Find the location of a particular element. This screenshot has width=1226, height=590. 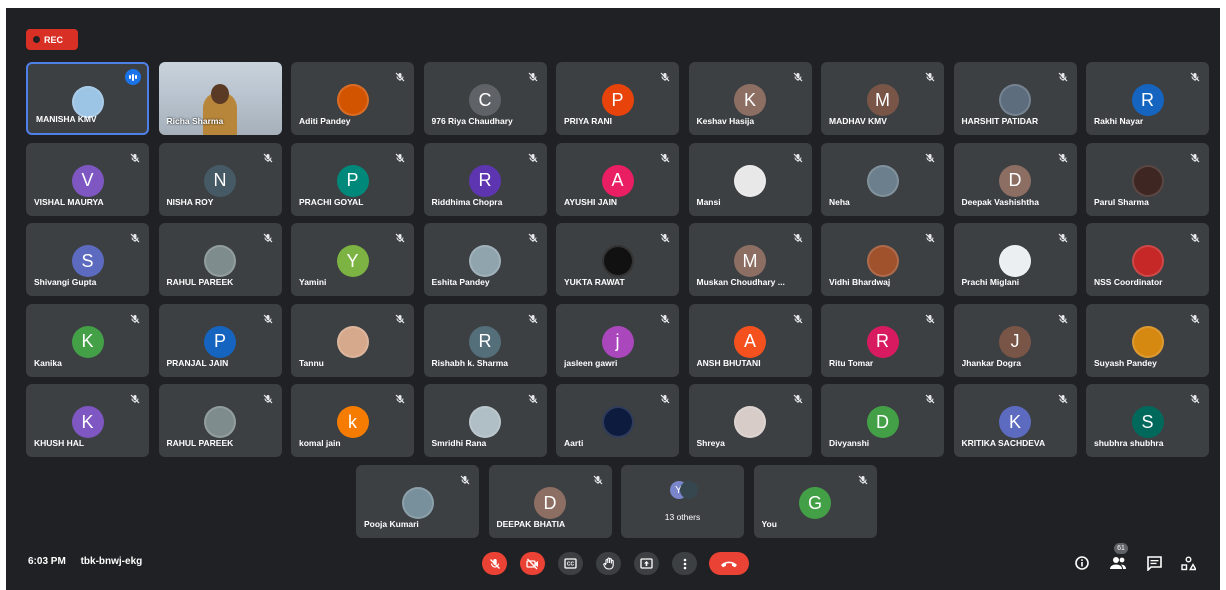

participant-tile: R Rishabh k. Sharma is located at coordinates (485, 340).